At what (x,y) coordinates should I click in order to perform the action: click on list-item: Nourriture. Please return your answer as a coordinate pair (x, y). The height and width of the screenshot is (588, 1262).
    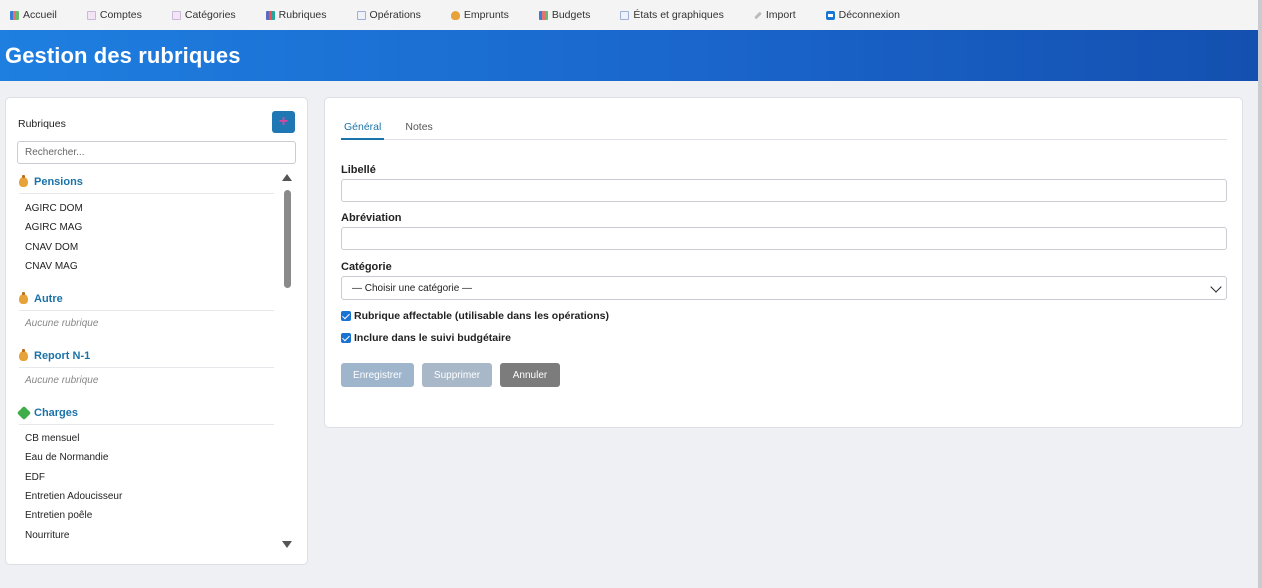
    Looking at the image, I should click on (144, 535).